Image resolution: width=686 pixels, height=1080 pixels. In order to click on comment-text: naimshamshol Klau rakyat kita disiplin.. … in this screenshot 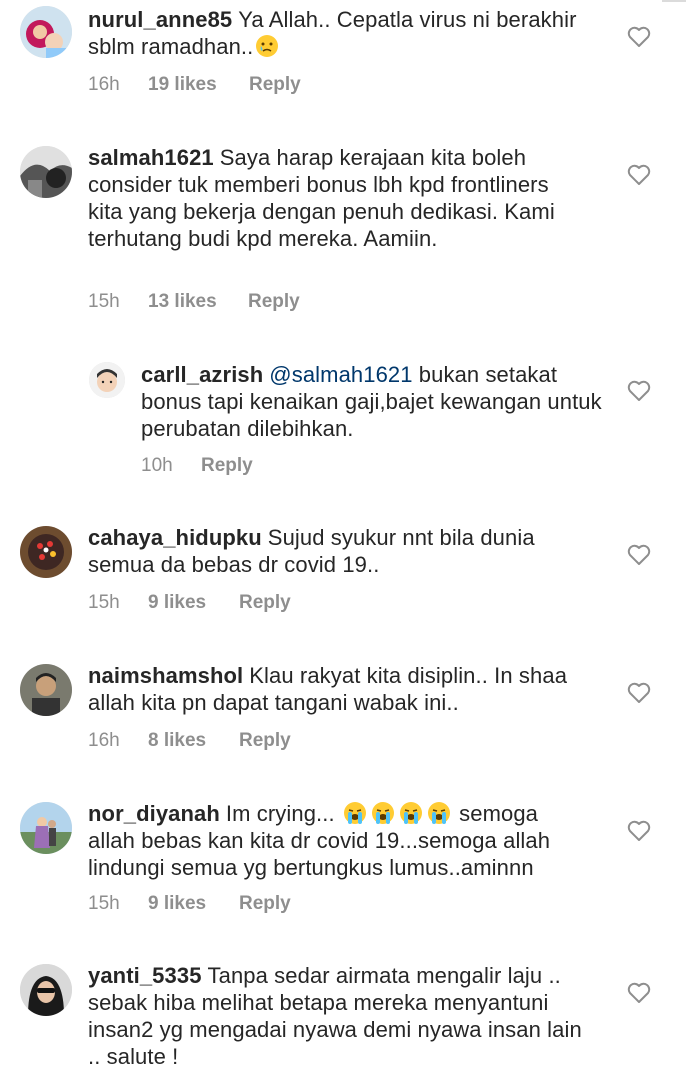, I will do `click(328, 689)`.